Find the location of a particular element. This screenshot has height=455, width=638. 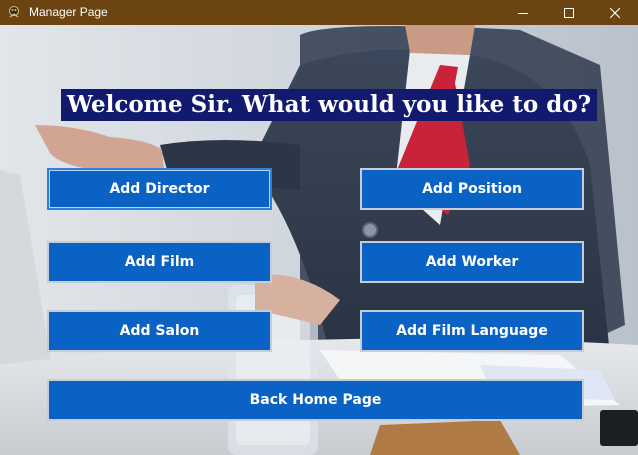

add-worker-button: Add Worker is located at coordinates (472, 262).